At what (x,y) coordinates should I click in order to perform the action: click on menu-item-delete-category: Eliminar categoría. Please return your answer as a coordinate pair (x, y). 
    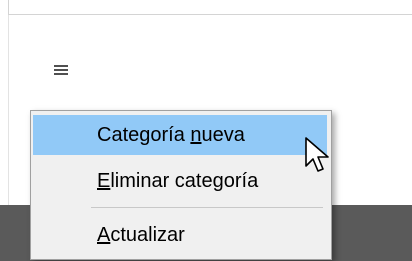
    Looking at the image, I should click on (180, 181).